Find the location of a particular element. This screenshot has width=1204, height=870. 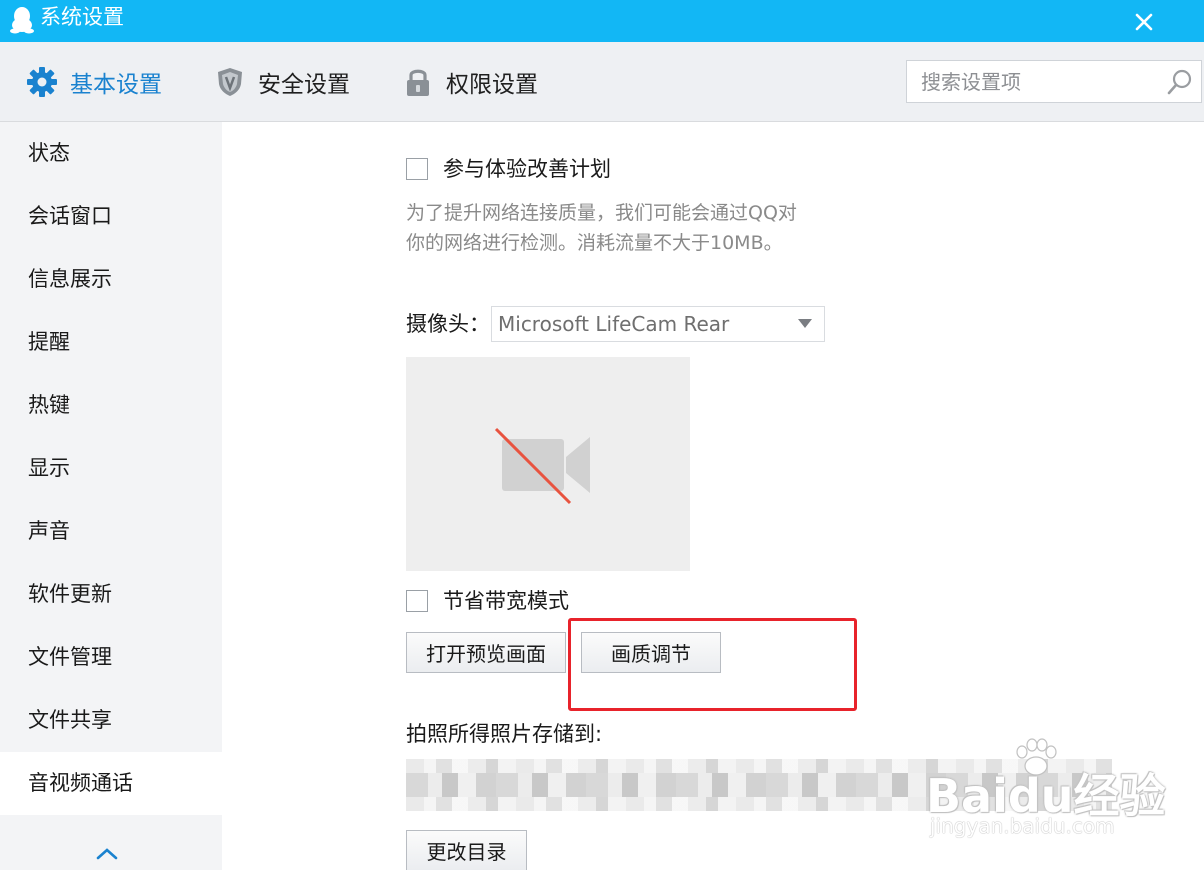

sidebar-item-label: 文件共享 is located at coordinates (70, 720).